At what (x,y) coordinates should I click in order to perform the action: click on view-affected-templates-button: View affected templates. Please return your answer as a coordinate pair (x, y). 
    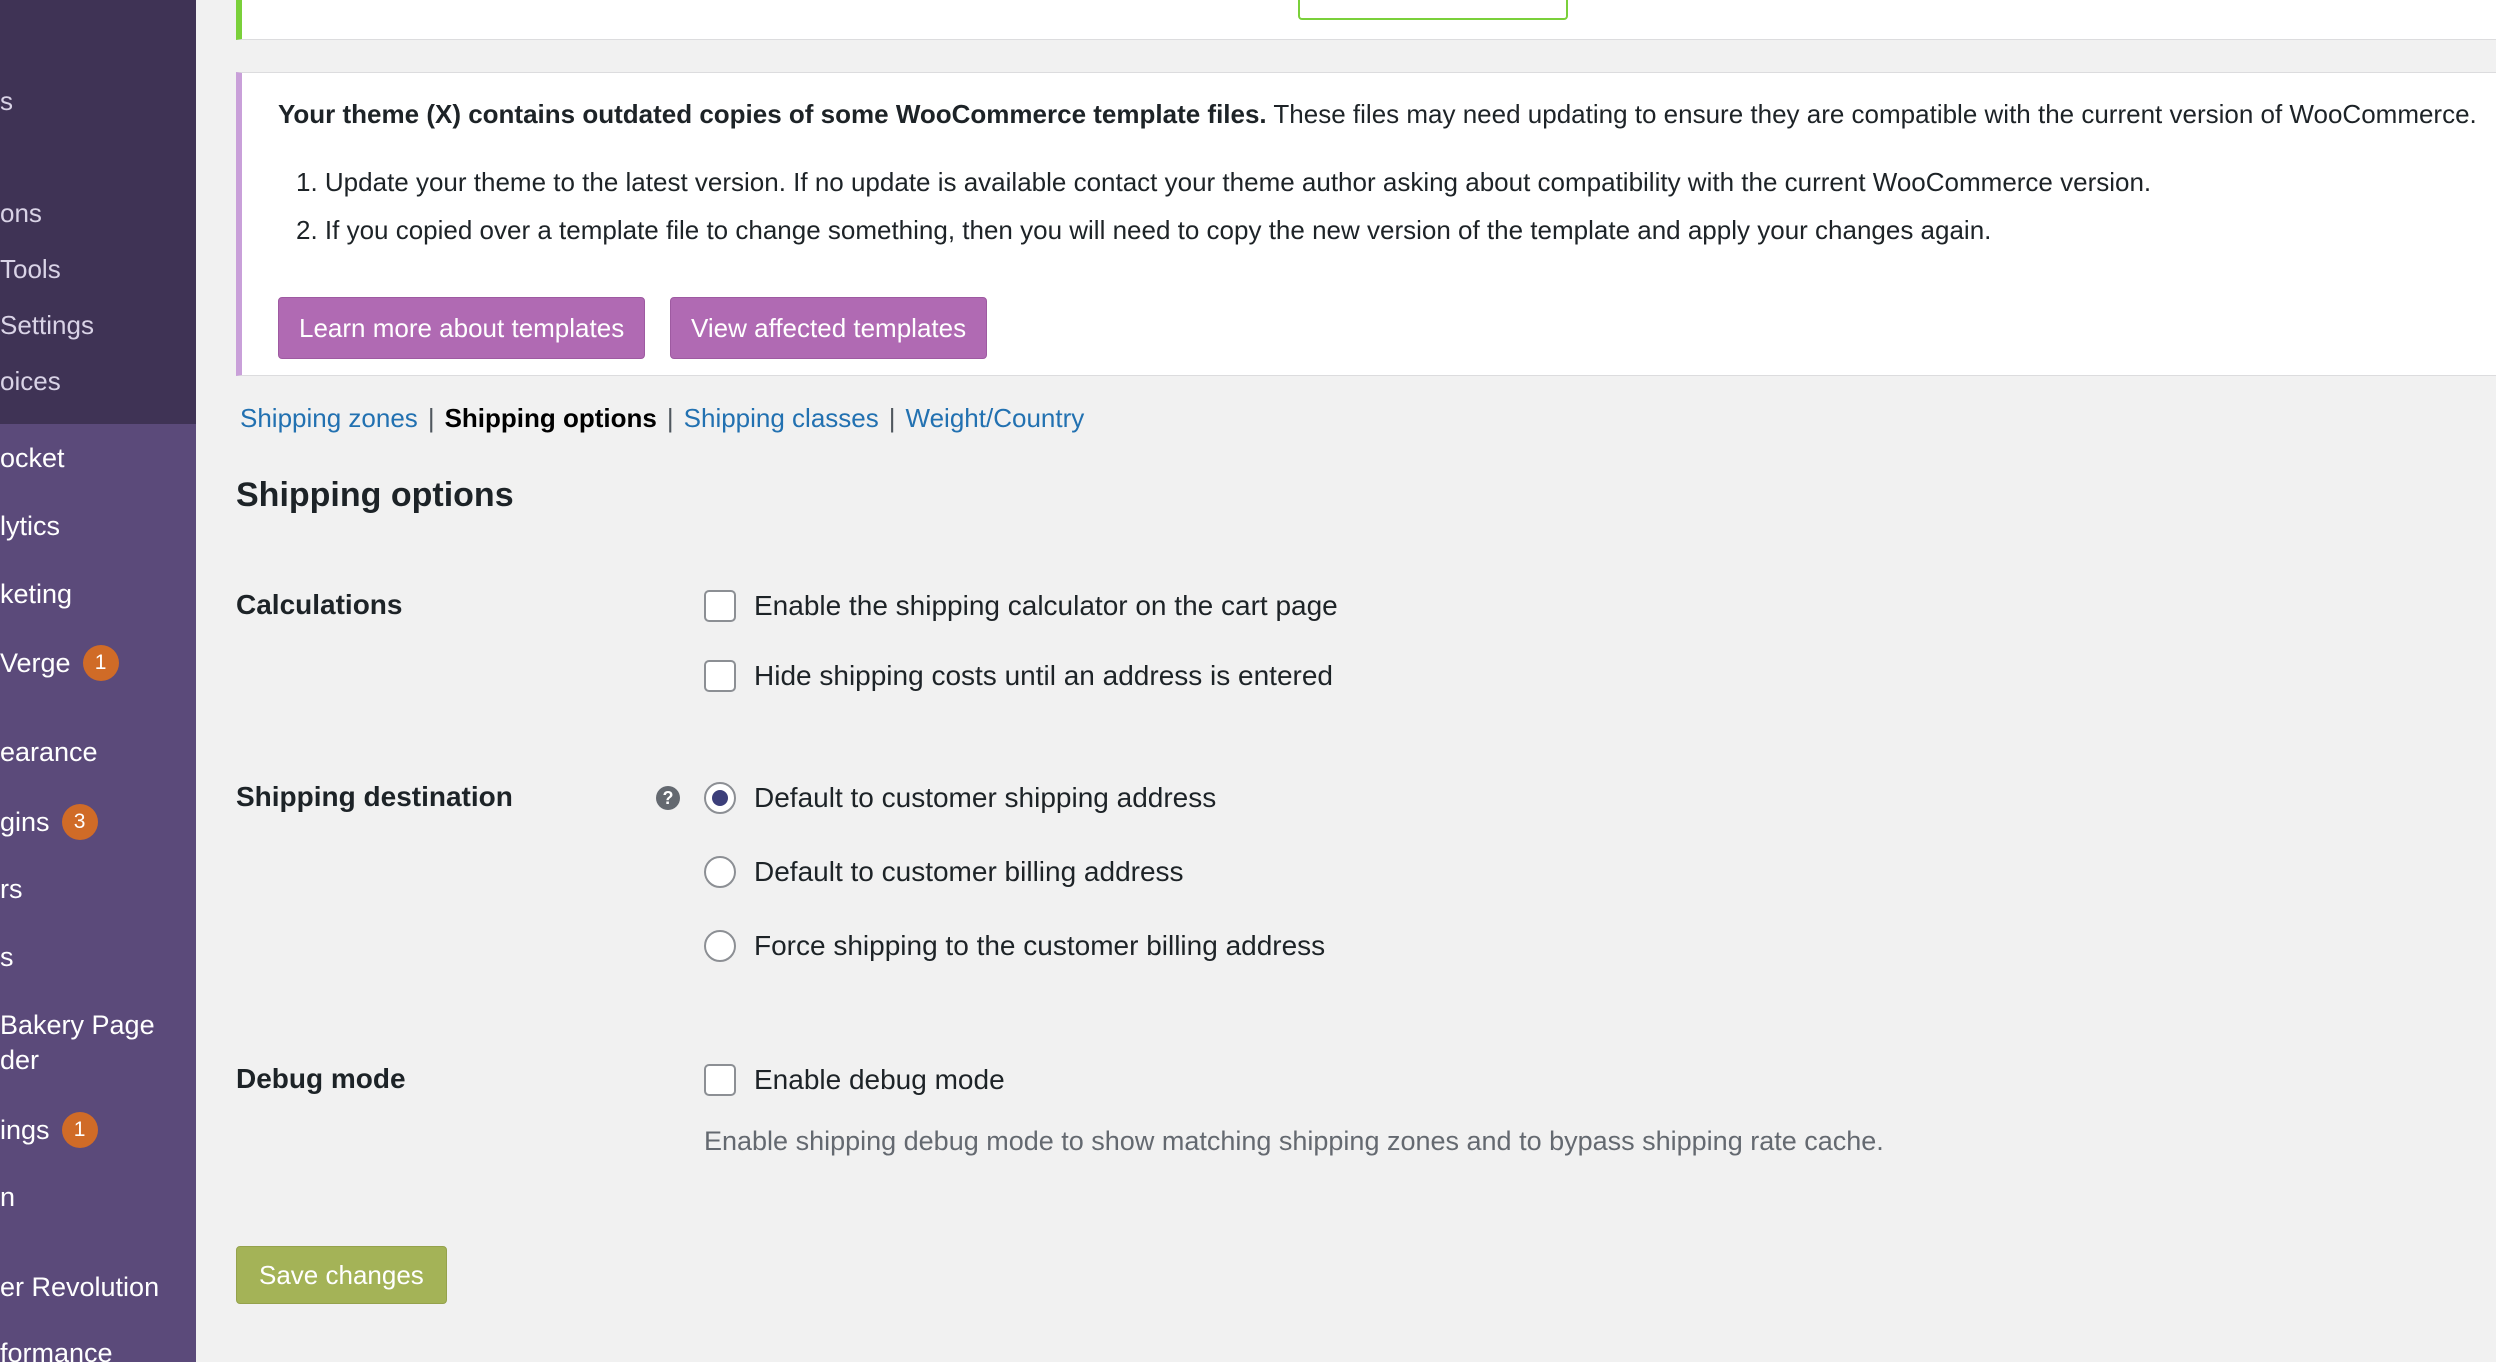
    Looking at the image, I should click on (829, 328).